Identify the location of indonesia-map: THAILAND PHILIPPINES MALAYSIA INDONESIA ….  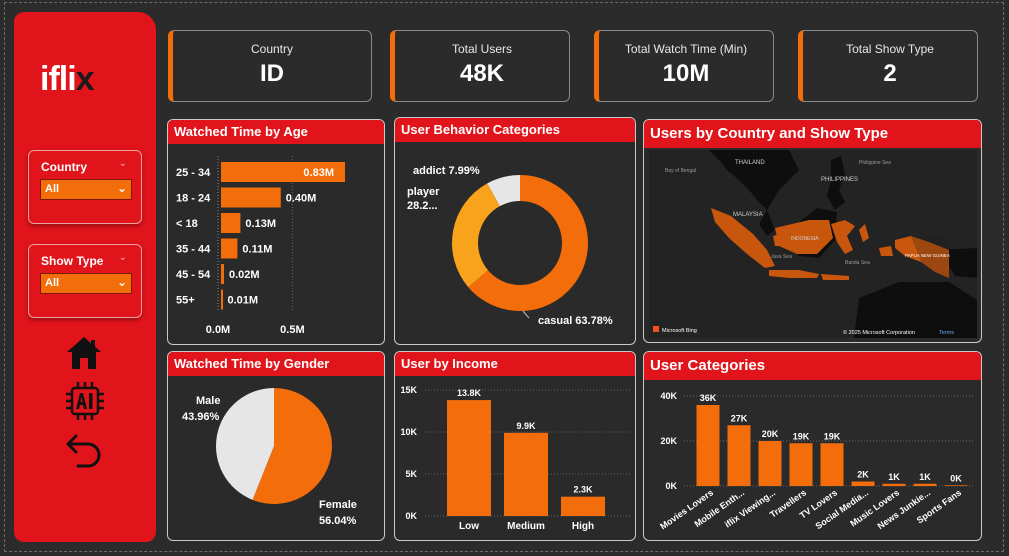
(813, 244).